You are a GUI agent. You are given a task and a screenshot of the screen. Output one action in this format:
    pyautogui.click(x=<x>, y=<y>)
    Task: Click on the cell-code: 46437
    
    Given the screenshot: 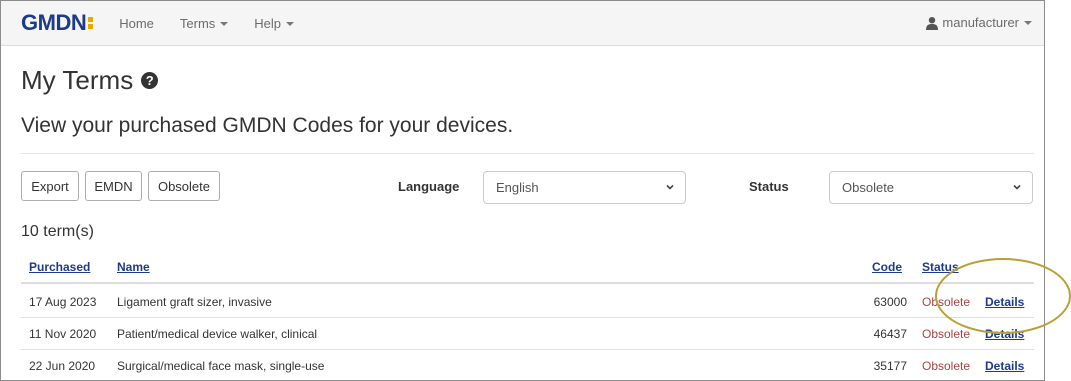 What is the action you would take?
    pyautogui.click(x=890, y=334)
    